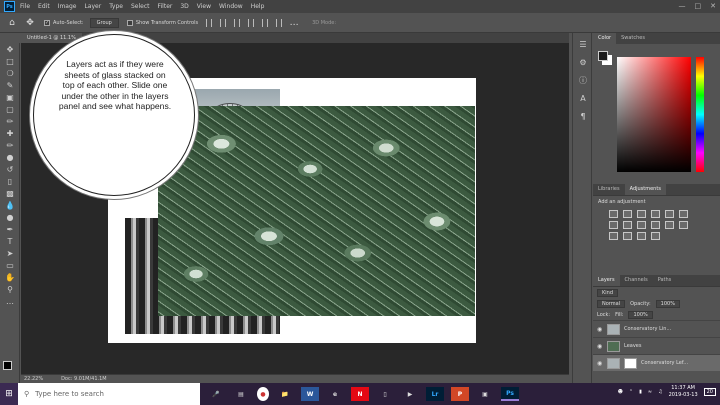 This screenshot has width=720, height=405. I want to click on align-top-icon, so click(251, 22).